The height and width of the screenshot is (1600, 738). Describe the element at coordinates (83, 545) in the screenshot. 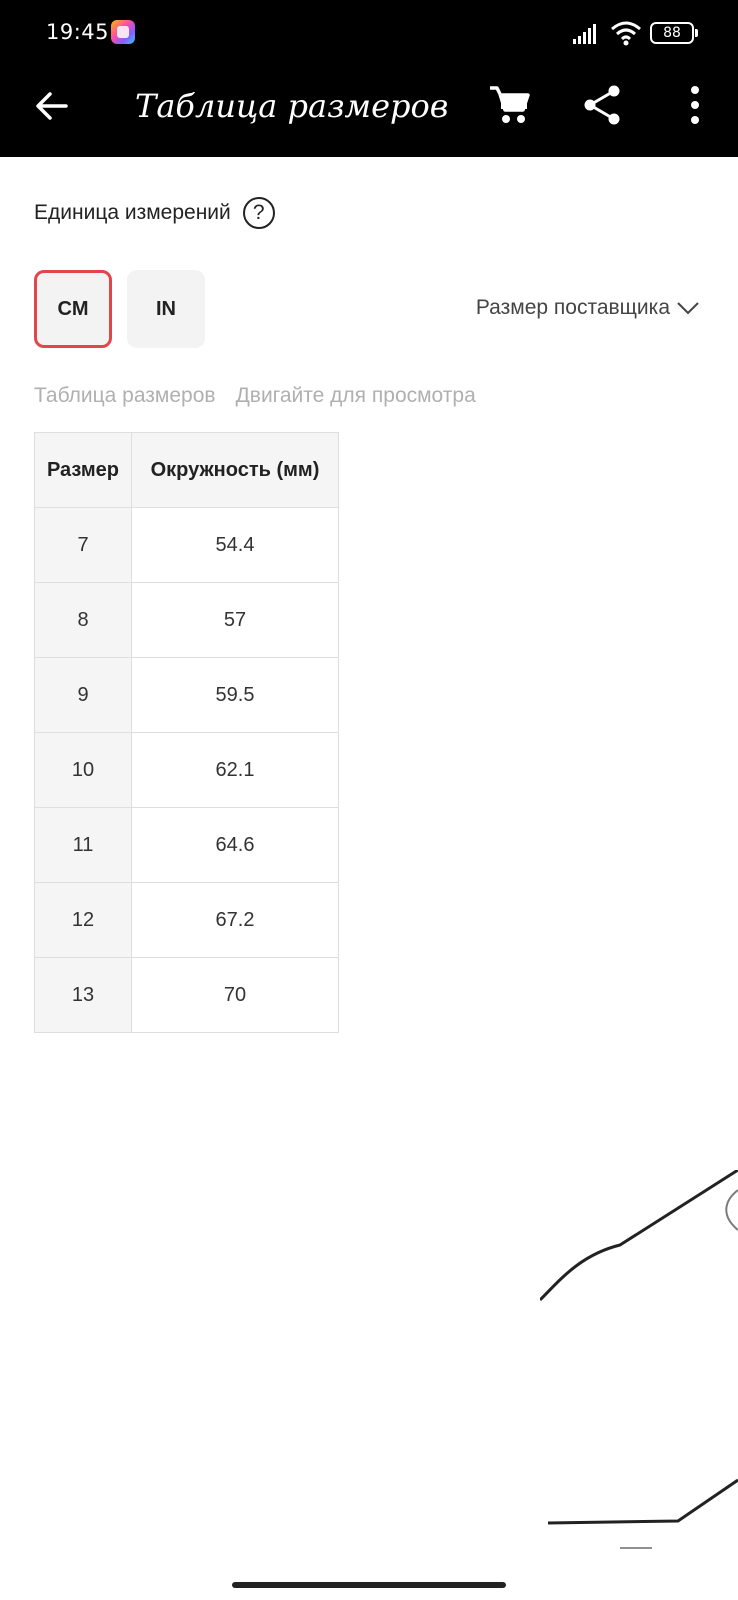

I see `size-cell: 7` at that location.